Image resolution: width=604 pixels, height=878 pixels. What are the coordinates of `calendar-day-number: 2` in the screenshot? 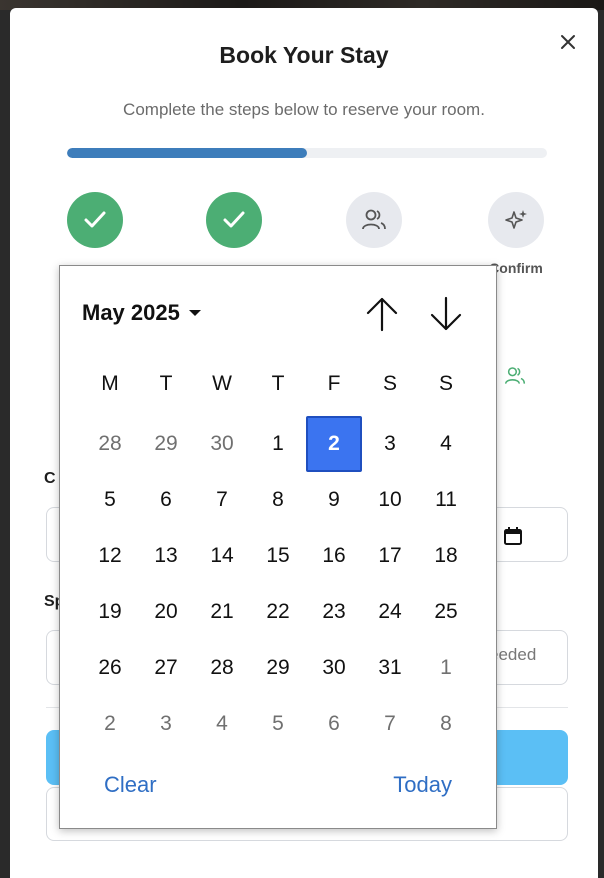 It's located at (110, 723).